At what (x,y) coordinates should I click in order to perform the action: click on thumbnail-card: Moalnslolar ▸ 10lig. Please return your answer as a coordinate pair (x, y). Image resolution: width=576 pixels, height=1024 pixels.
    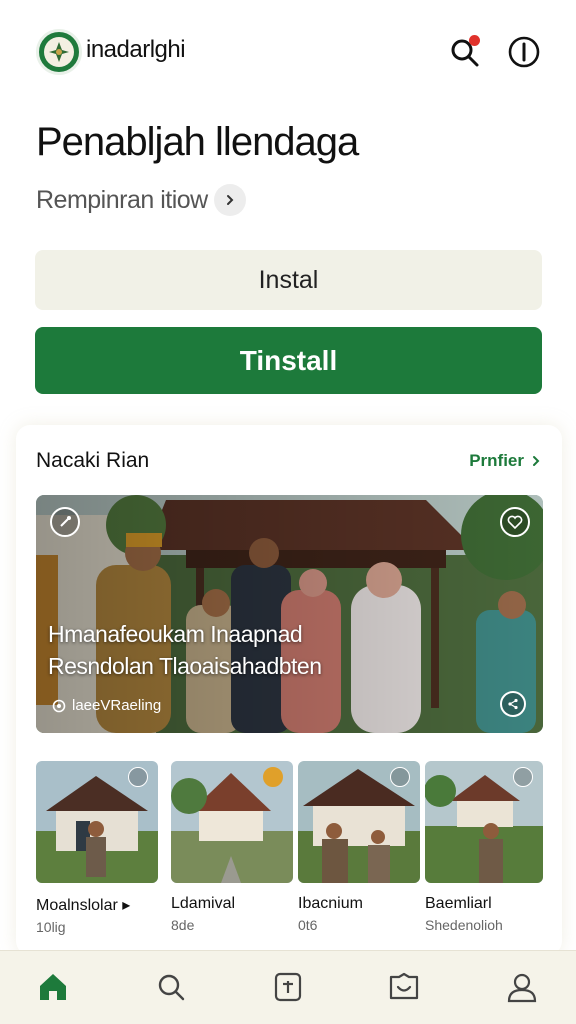
    Looking at the image, I should click on (97, 848).